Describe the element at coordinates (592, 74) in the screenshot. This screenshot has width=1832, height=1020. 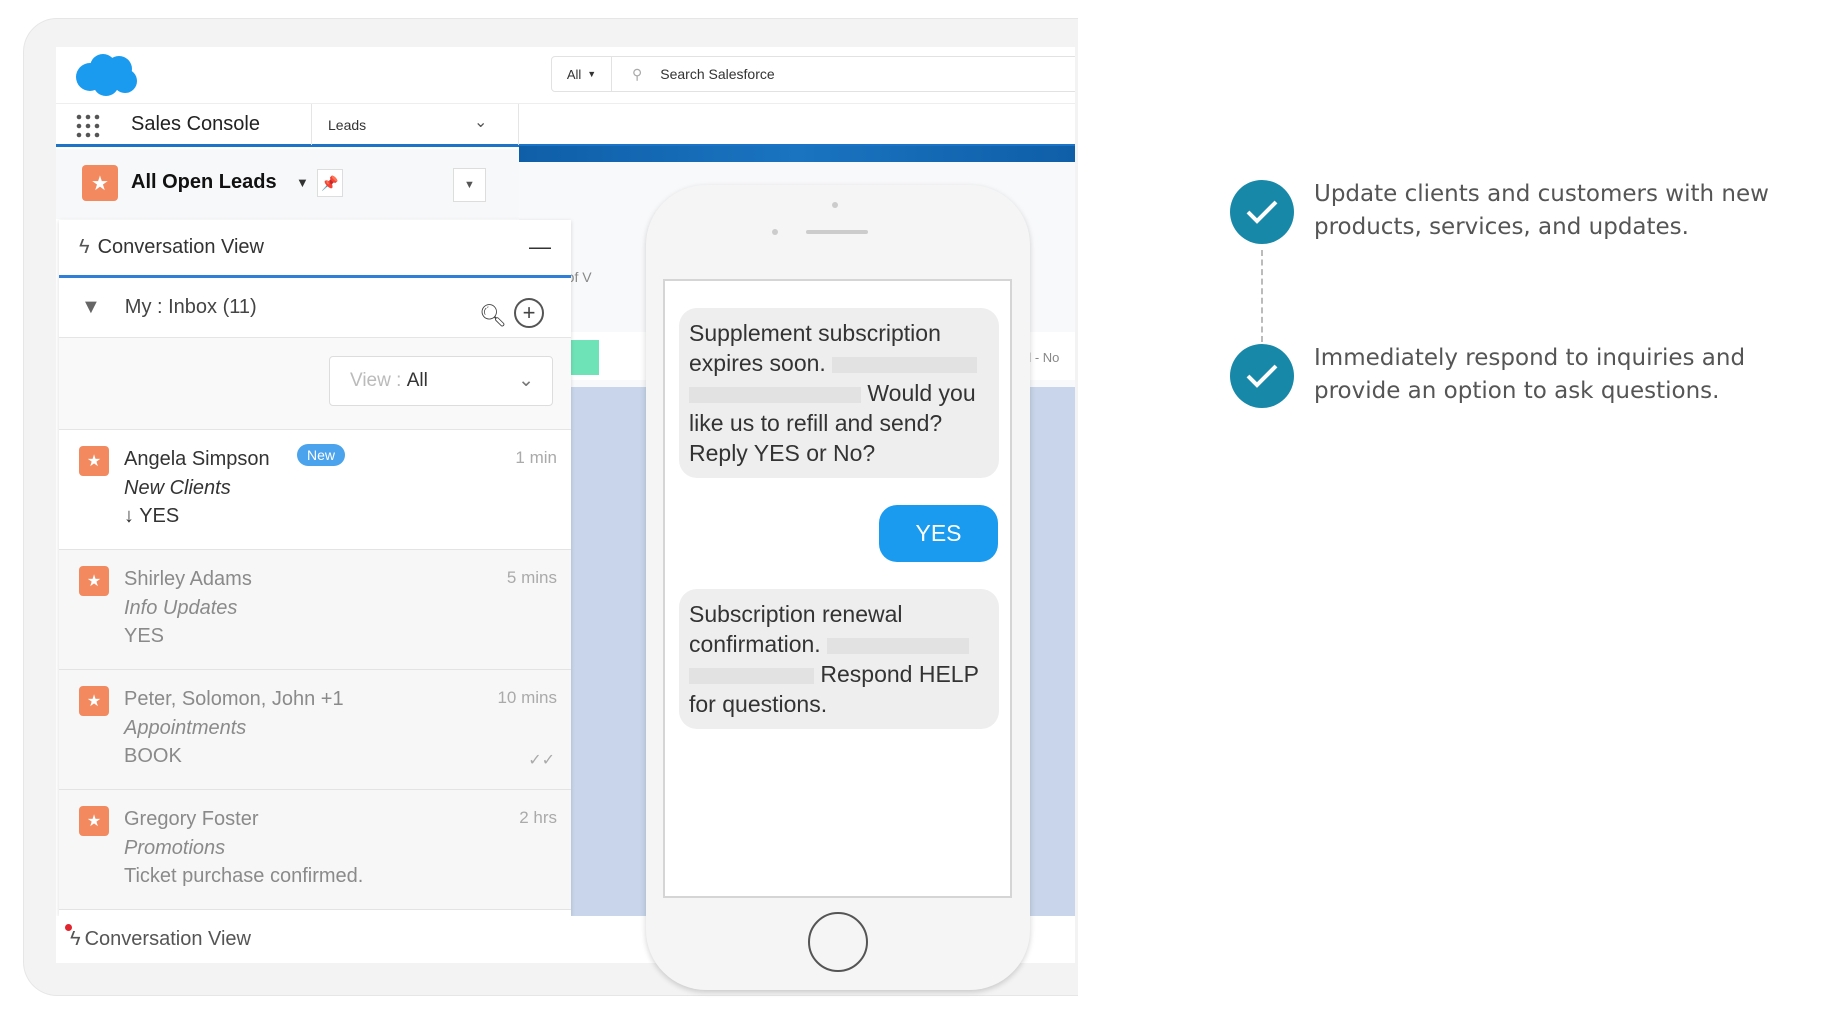
I see `caret-down-icon: ▼` at that location.